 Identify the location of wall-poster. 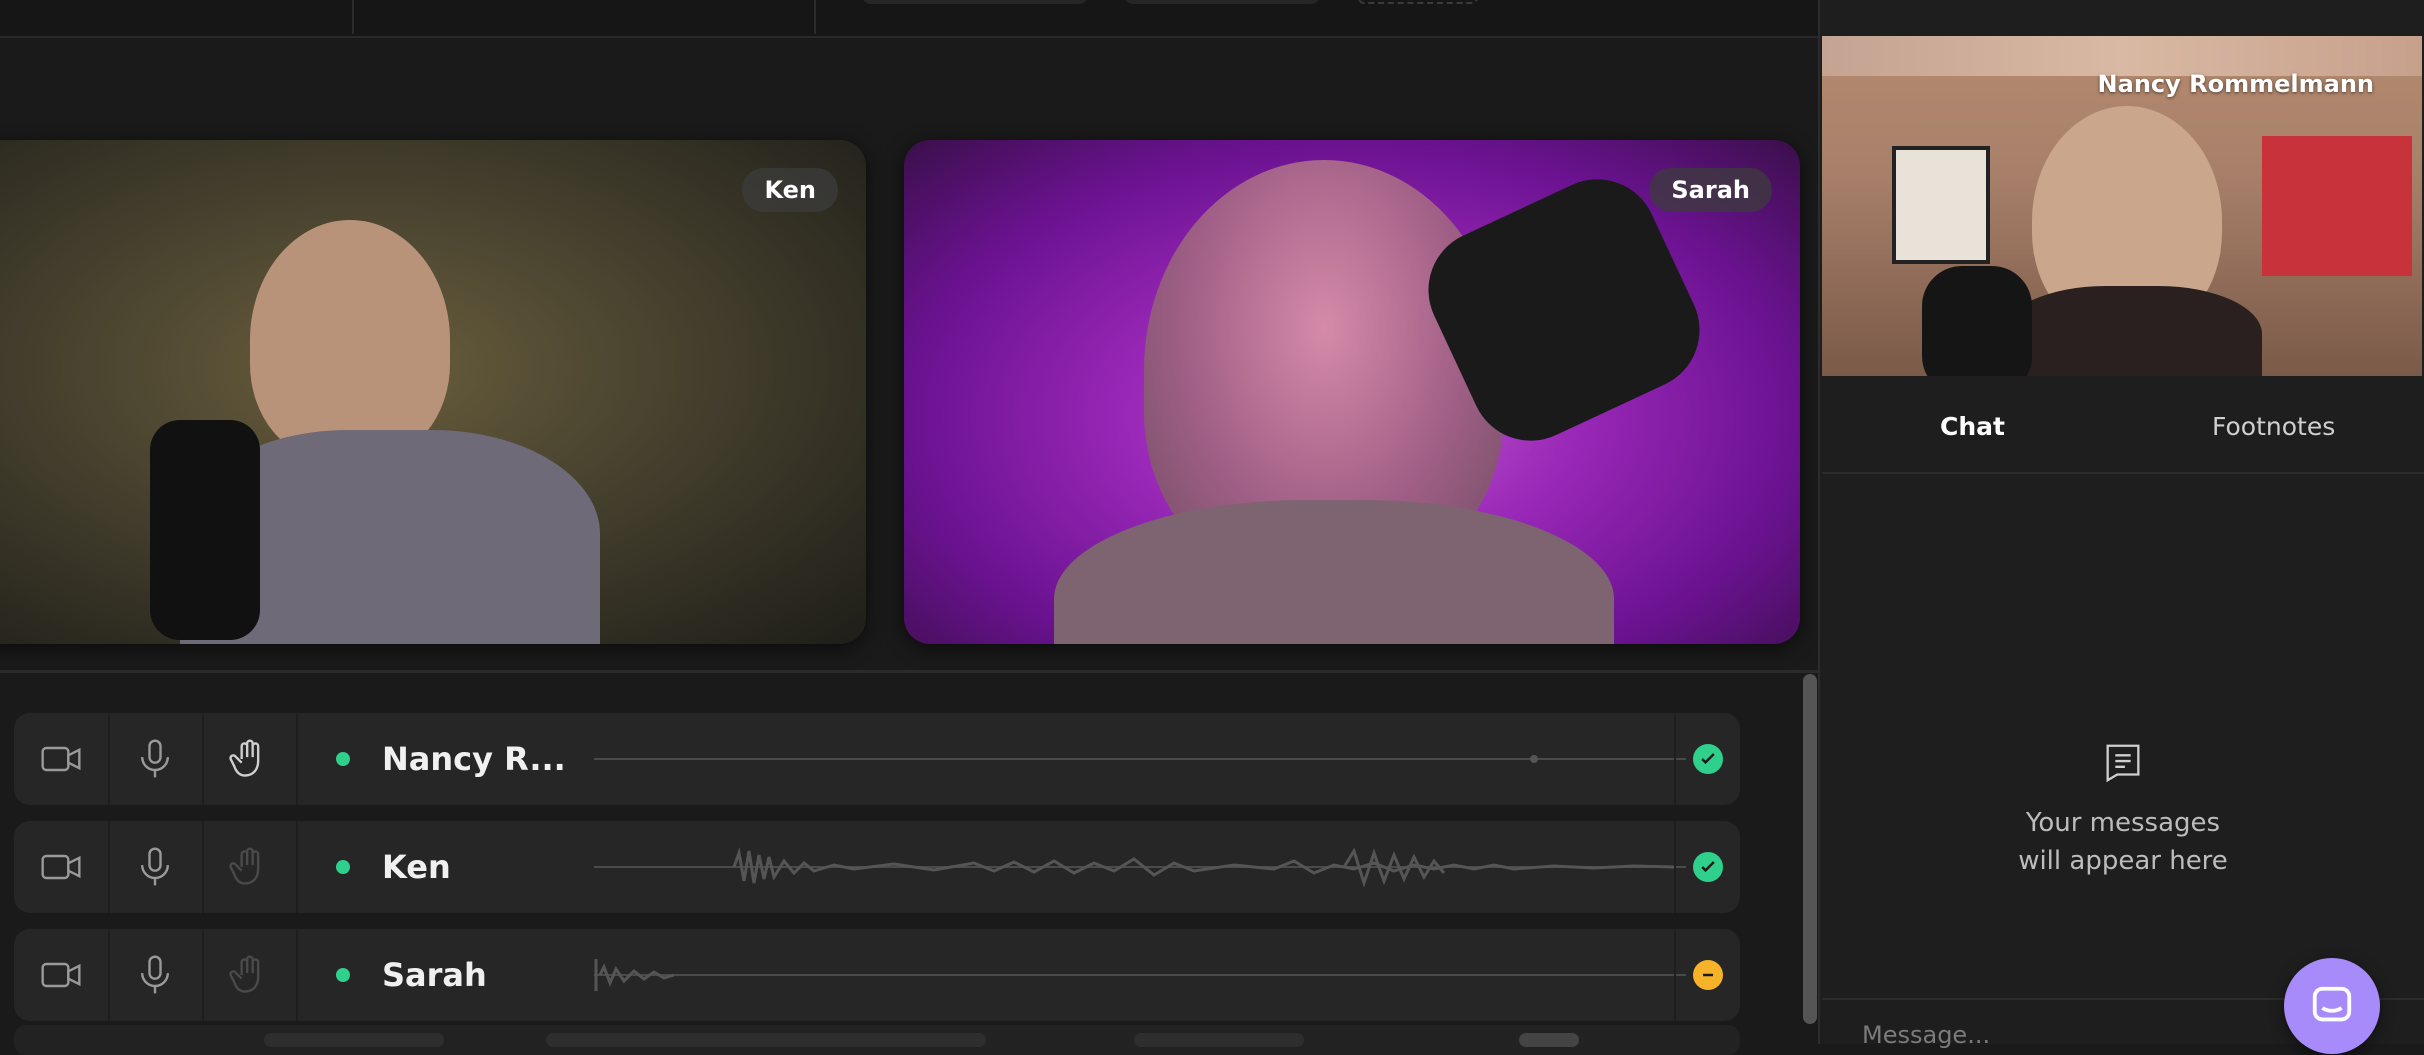
(2337, 206).